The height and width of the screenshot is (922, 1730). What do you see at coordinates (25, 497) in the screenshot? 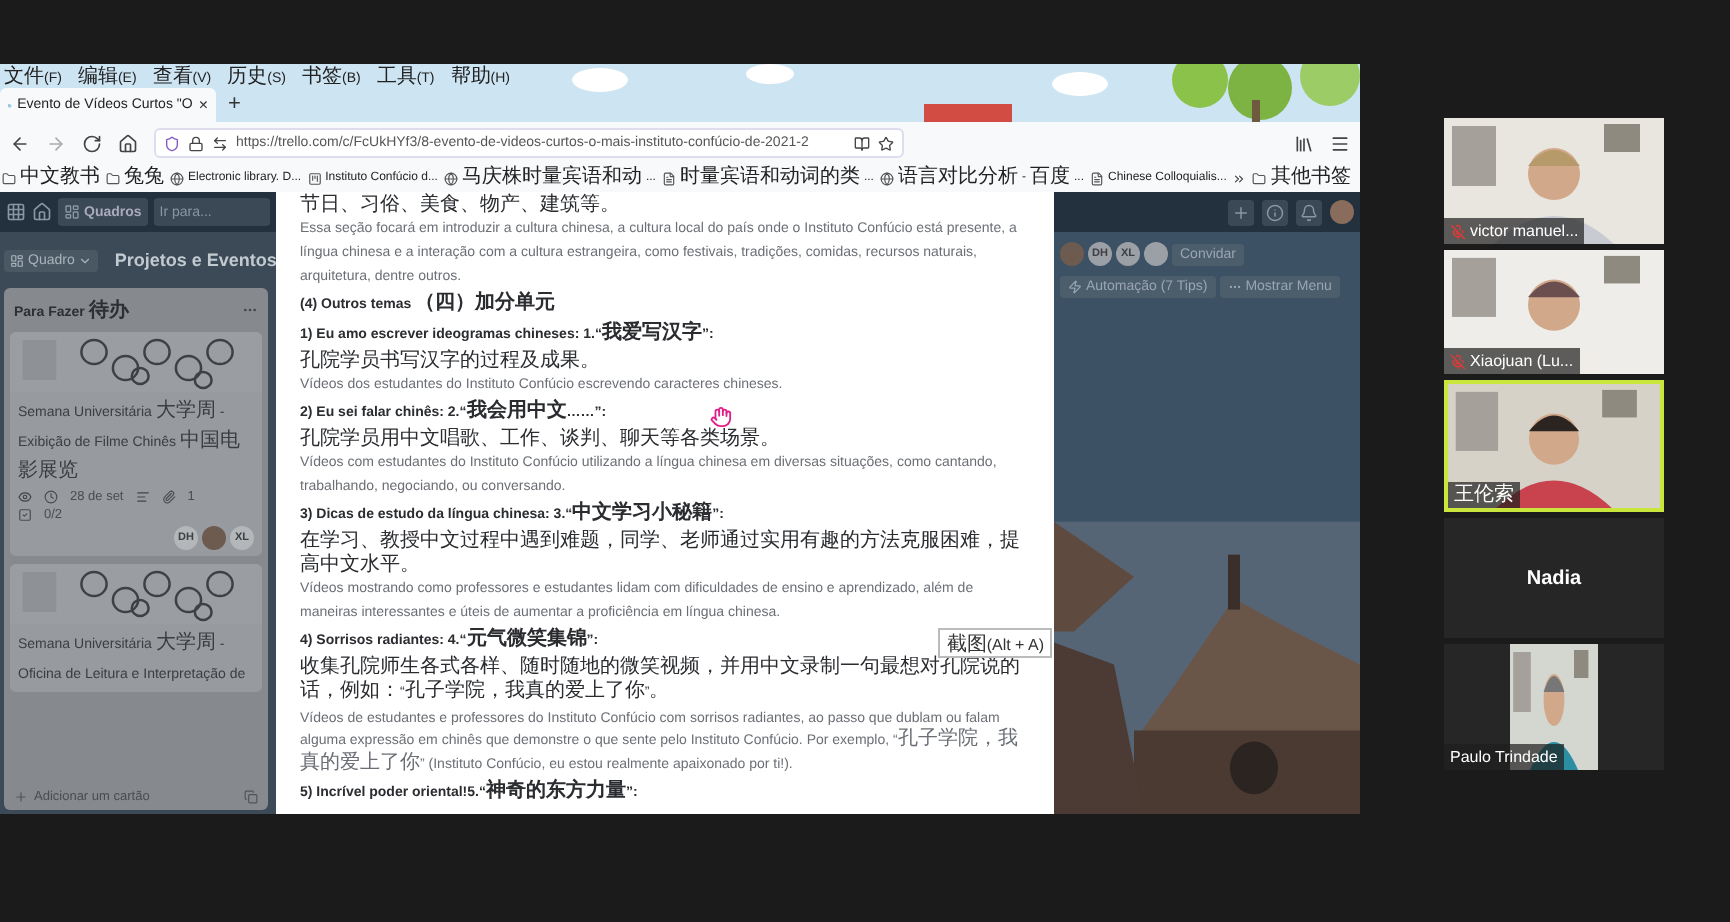
I see `eye-icon` at bounding box center [25, 497].